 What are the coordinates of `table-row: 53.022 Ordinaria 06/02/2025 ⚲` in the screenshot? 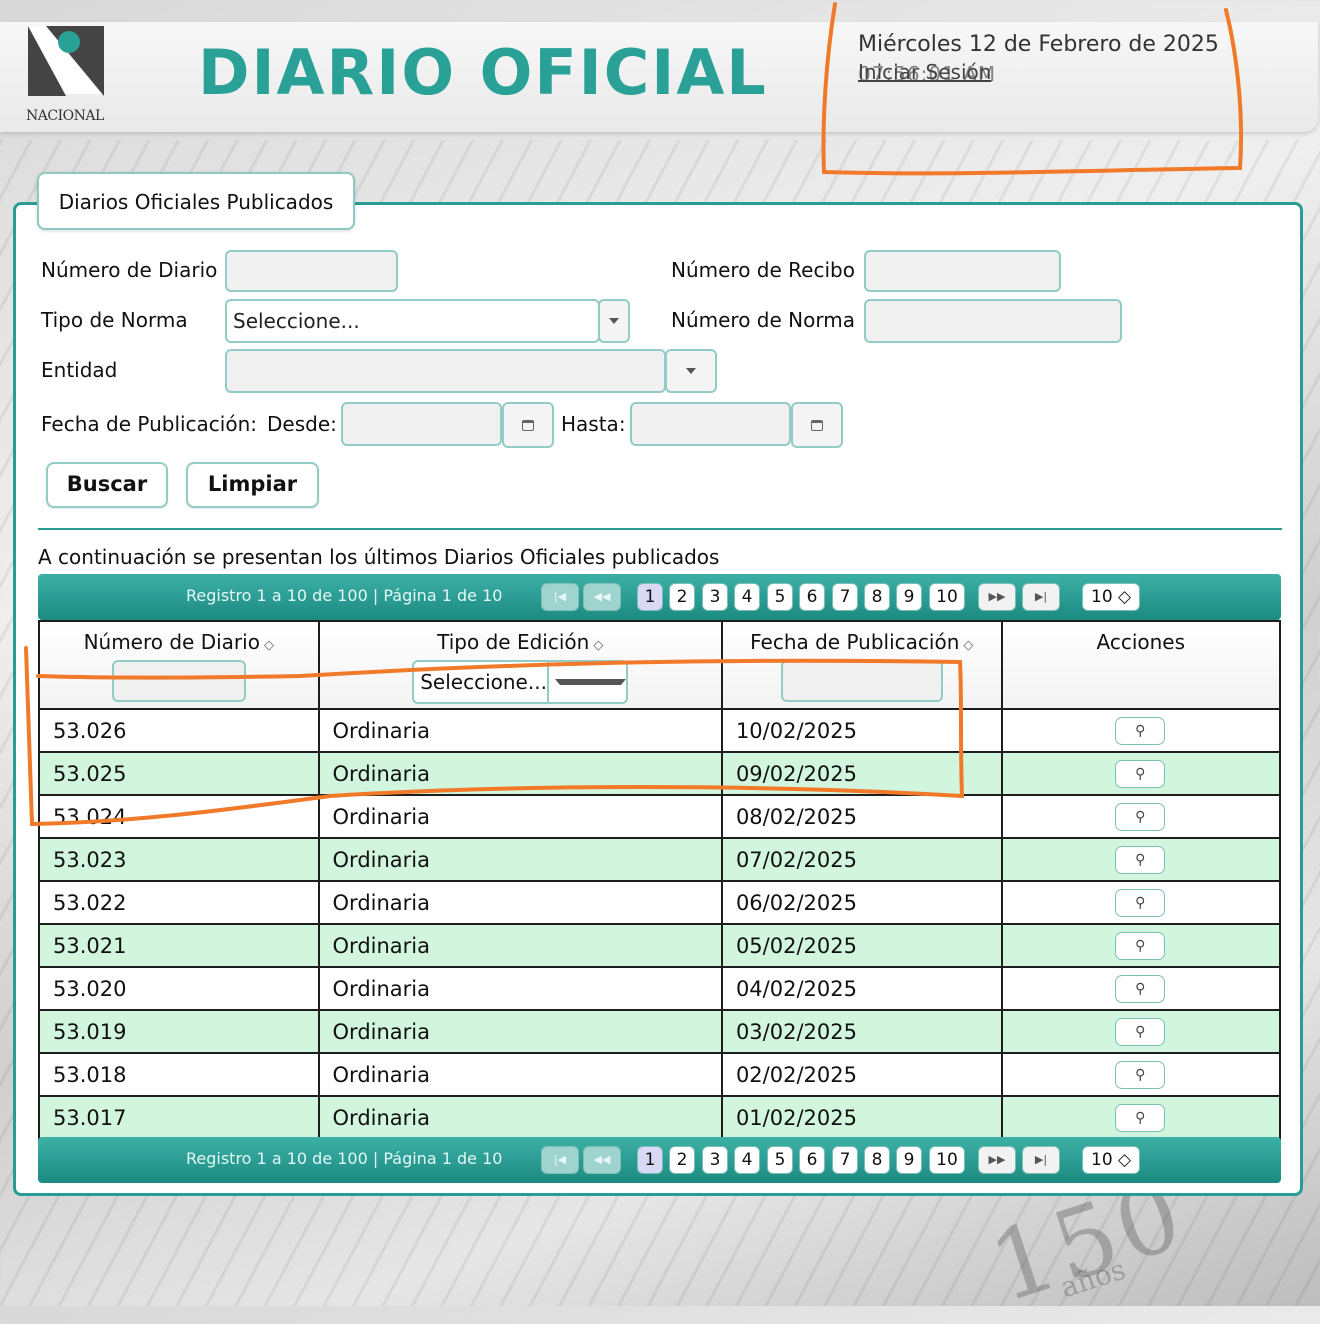 It's located at (660, 902).